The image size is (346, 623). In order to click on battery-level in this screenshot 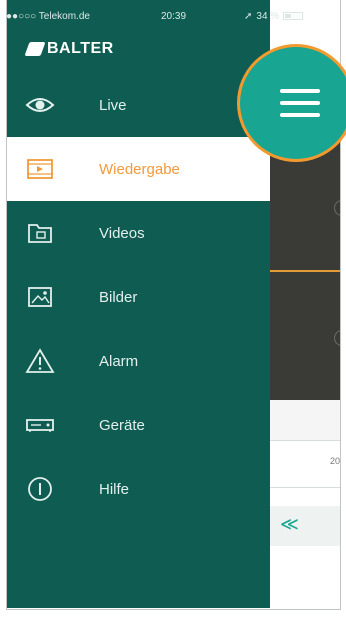, I will do `click(288, 16)`.